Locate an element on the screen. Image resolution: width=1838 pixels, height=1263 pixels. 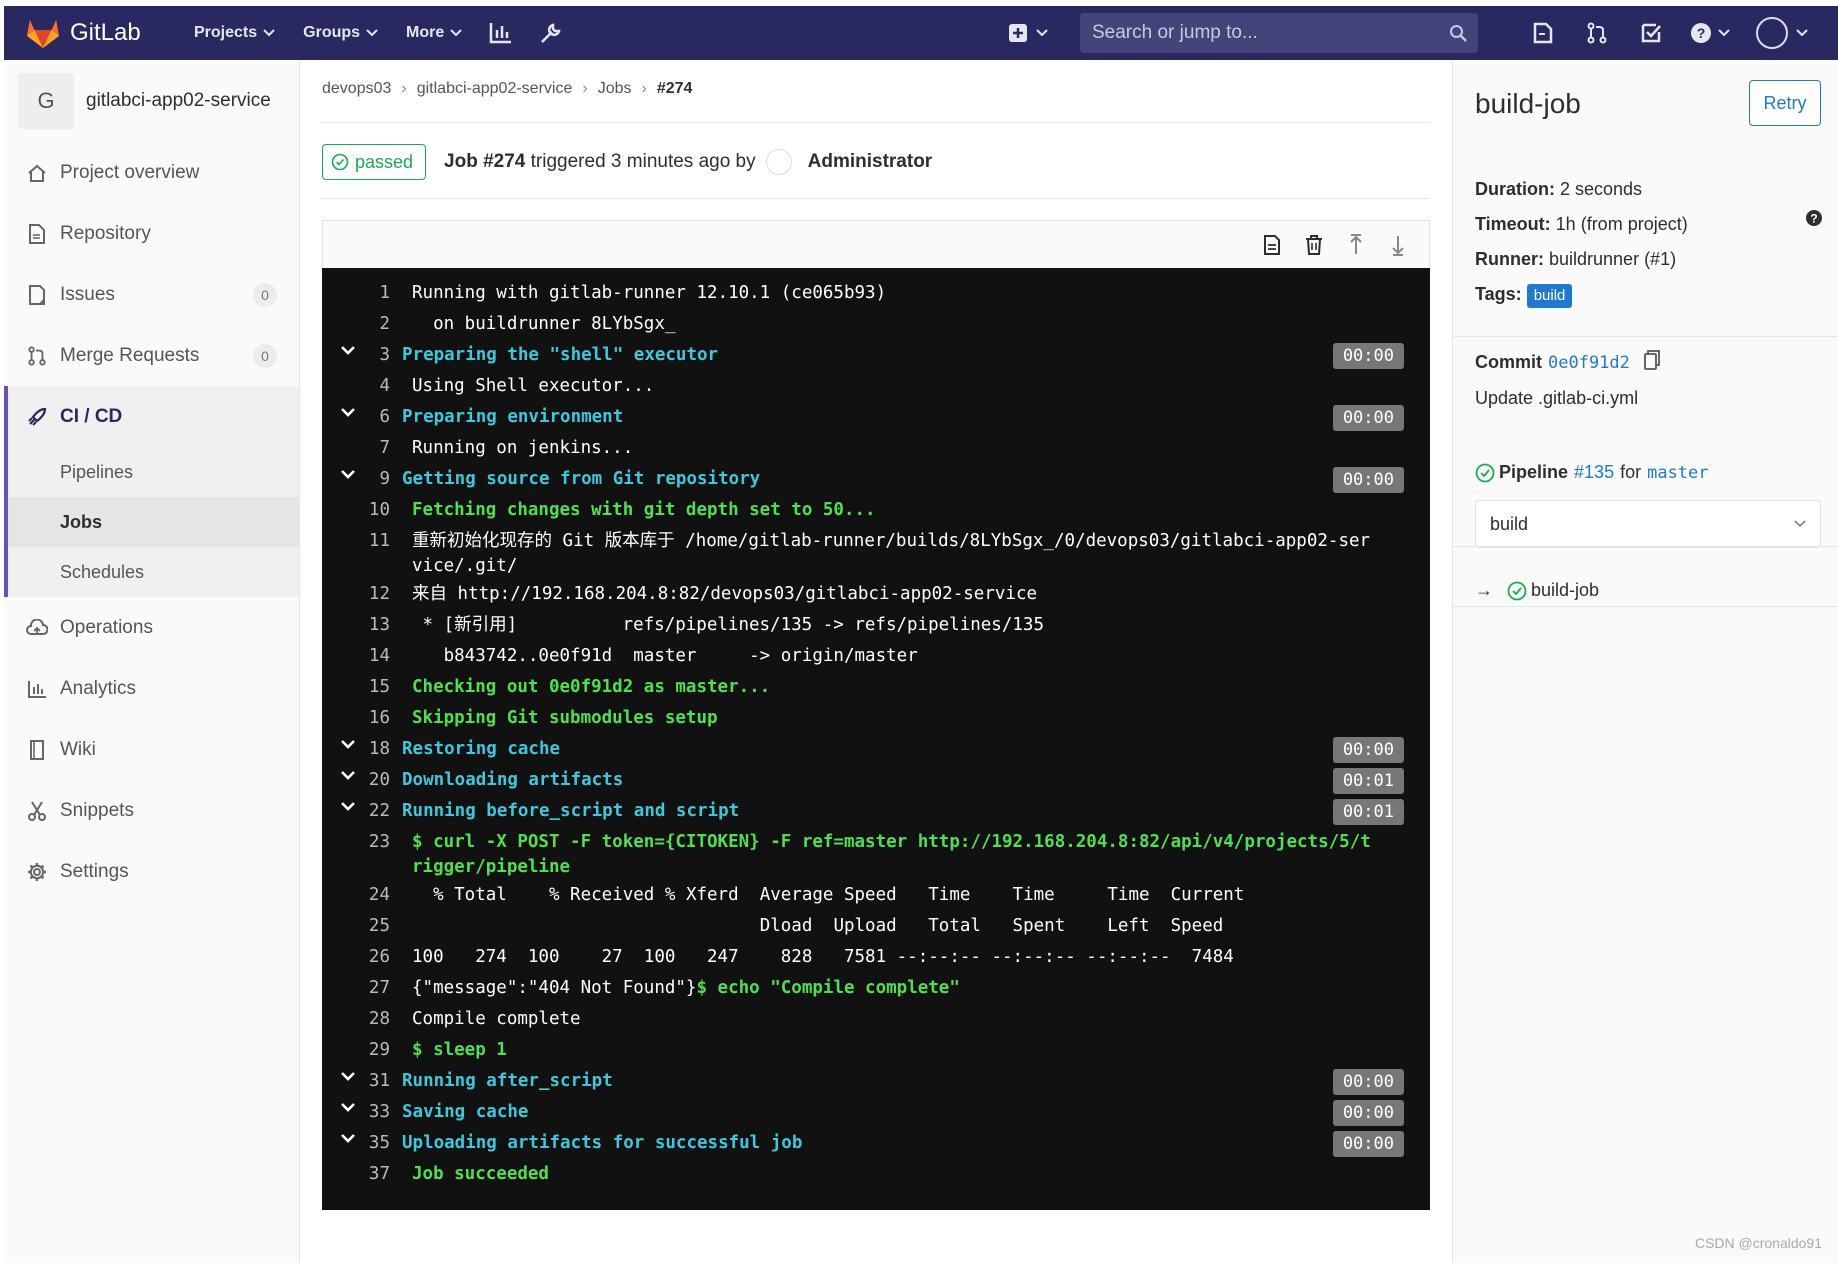
log-line-number: 27 is located at coordinates (362, 990).